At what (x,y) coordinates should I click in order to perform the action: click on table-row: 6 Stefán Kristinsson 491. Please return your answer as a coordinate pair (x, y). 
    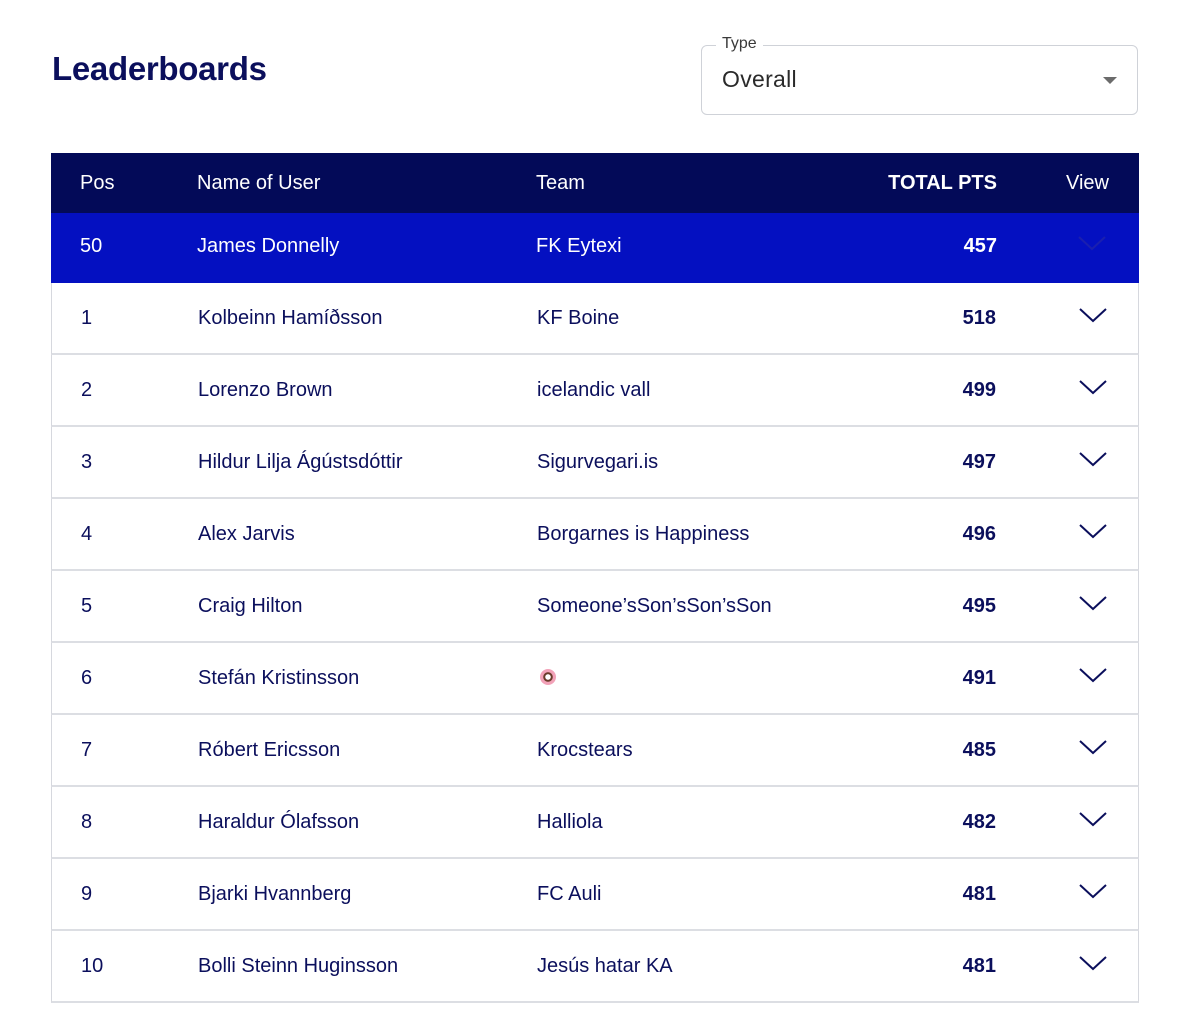
    Looking at the image, I should click on (595, 679).